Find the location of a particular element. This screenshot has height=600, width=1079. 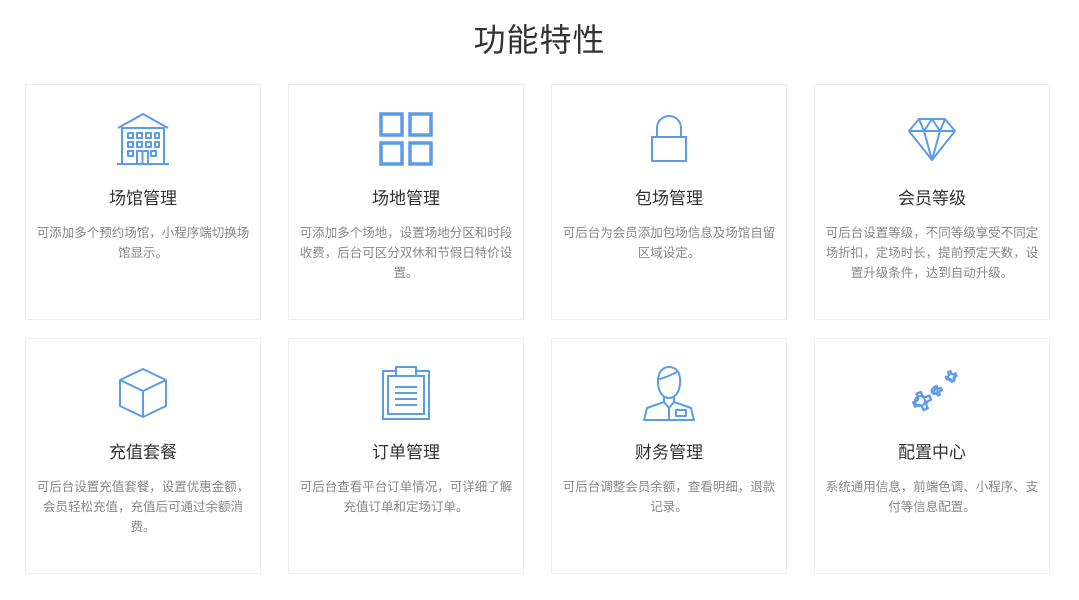

feature-title: 场地管理 is located at coordinates (406, 199).